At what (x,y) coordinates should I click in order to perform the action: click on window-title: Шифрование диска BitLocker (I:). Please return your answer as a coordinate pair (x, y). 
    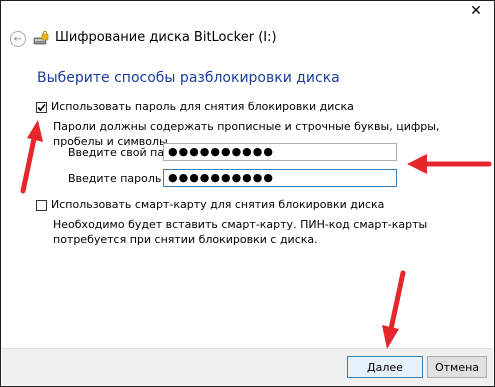
    Looking at the image, I should click on (166, 37).